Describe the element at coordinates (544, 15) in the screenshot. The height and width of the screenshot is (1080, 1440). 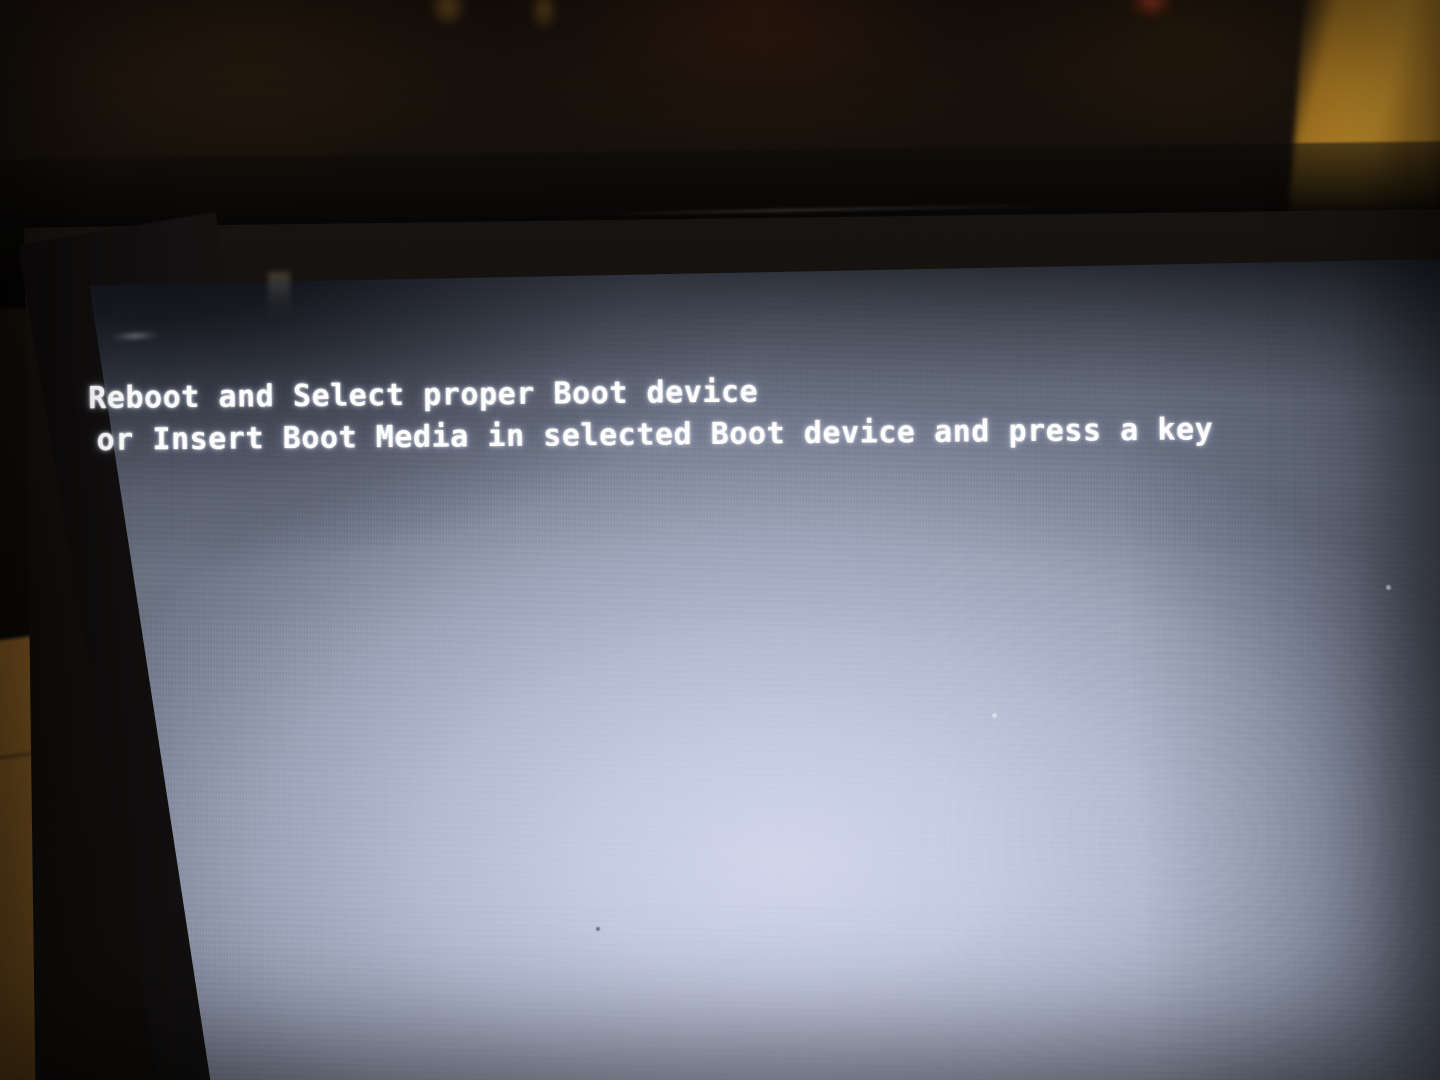
I see `amber-background-light-b` at that location.